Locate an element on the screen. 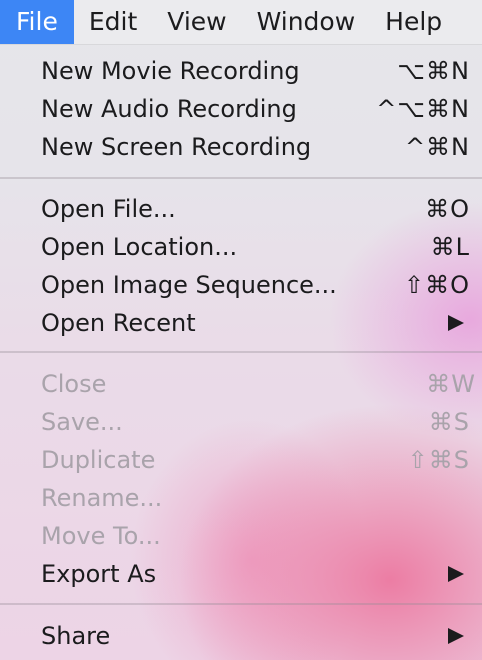 The width and height of the screenshot is (482, 660). menu-item-close: Close ⌘W is located at coordinates (241, 384).